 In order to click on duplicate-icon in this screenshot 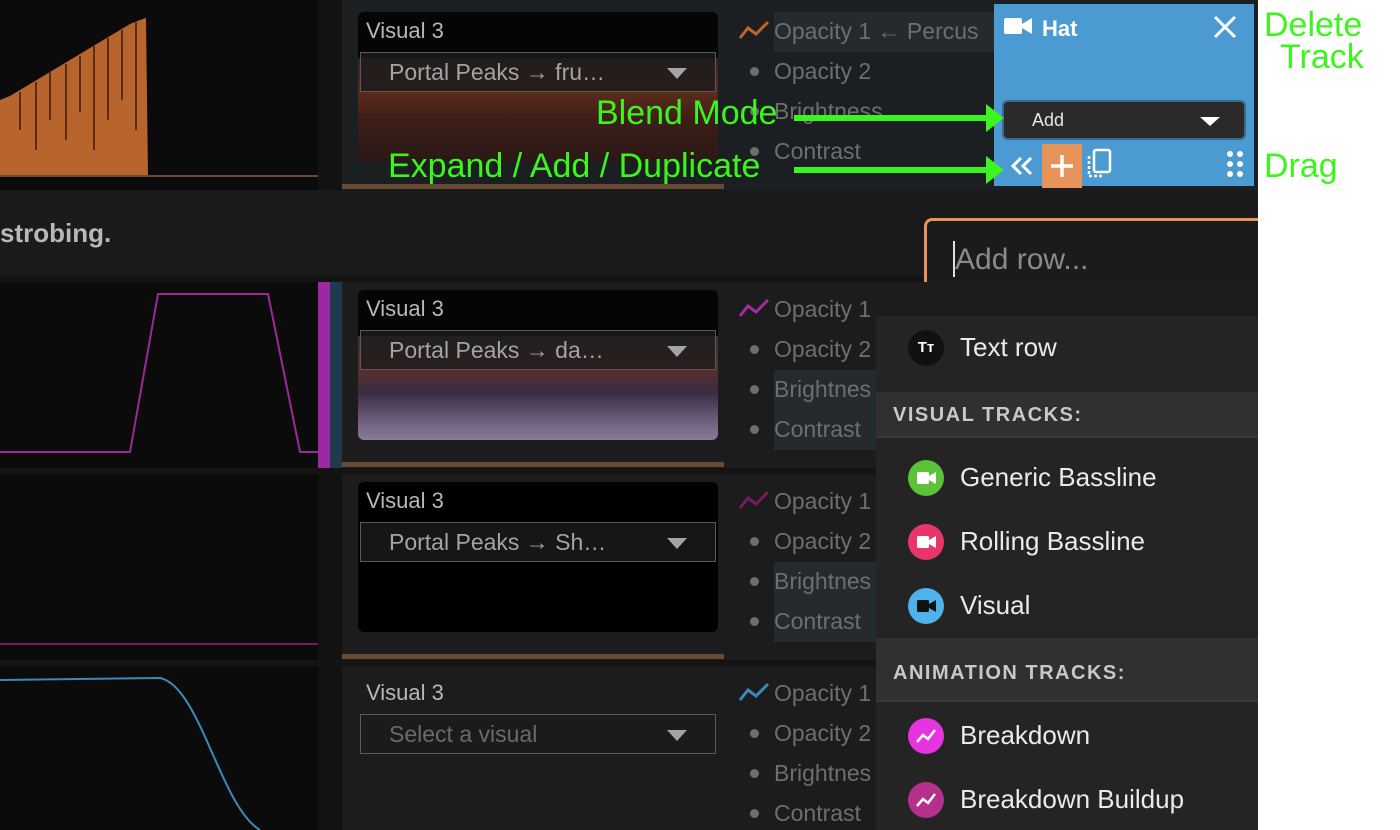, I will do `click(1100, 164)`.